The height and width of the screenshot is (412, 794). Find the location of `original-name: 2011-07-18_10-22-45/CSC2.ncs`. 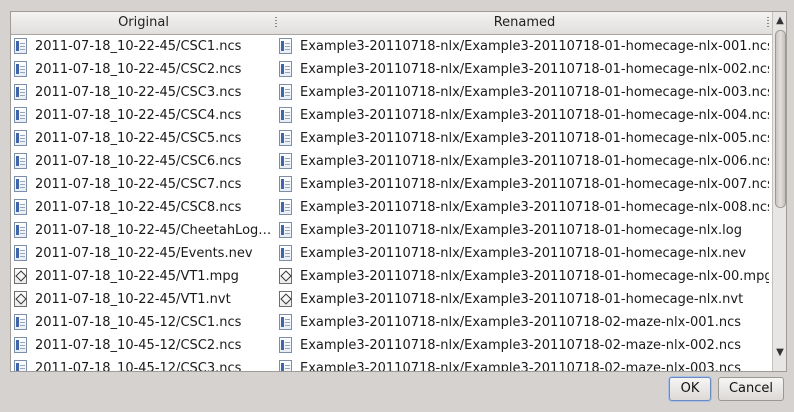

original-name: 2011-07-18_10-22-45/CSC2.ncs is located at coordinates (138, 69).